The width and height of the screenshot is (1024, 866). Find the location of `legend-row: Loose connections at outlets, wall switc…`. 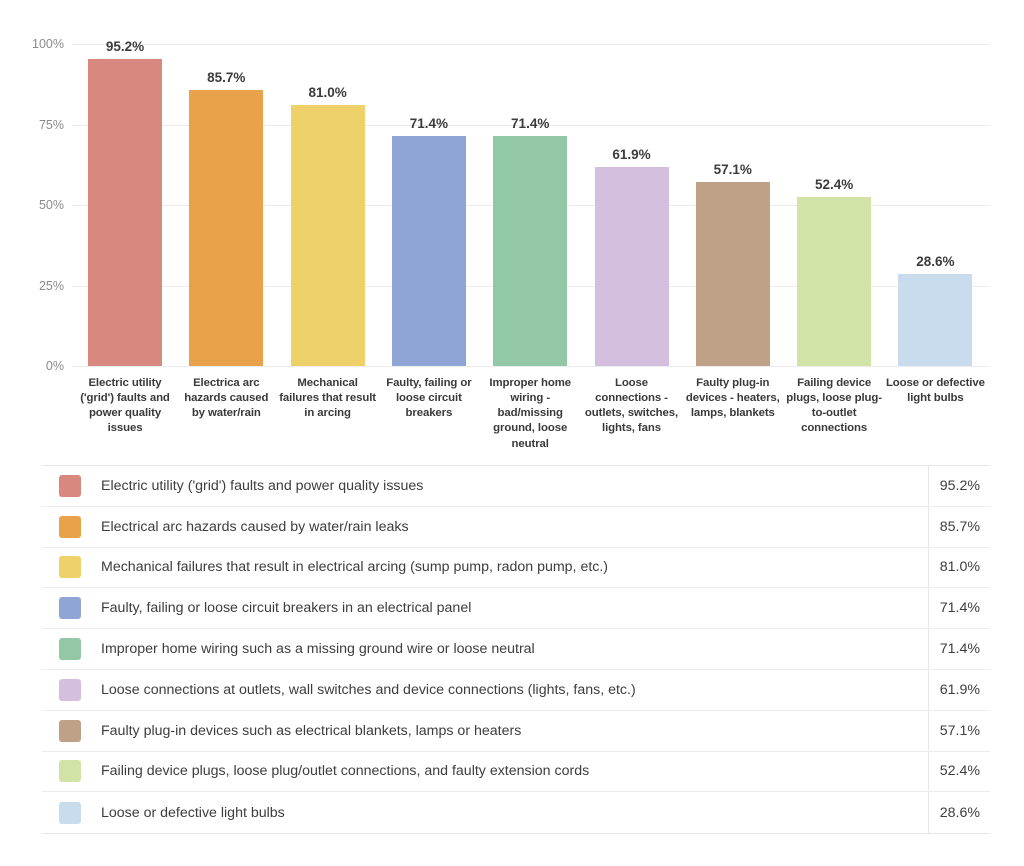

legend-row: Loose connections at outlets, wall switc… is located at coordinates (516, 690).